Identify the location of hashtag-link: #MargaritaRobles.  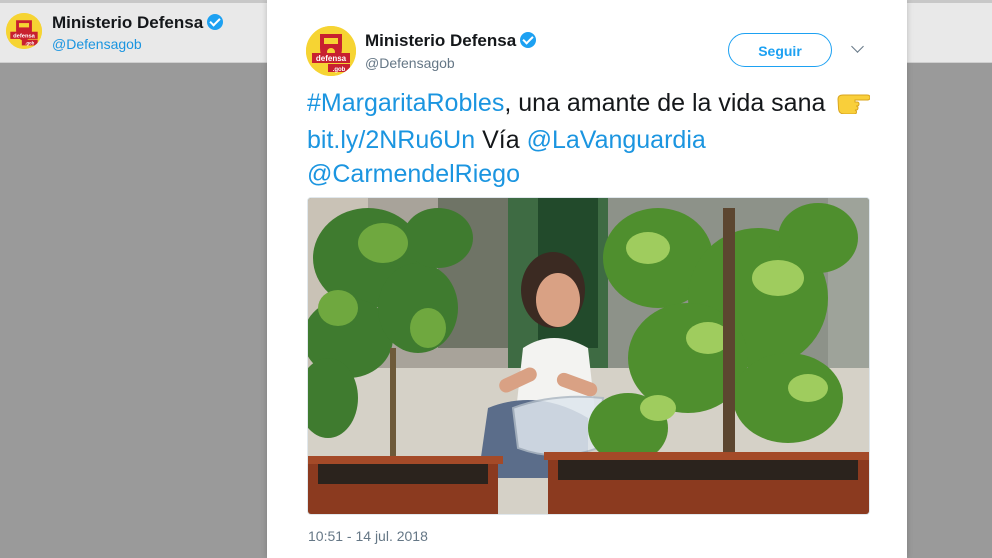
(405, 103).